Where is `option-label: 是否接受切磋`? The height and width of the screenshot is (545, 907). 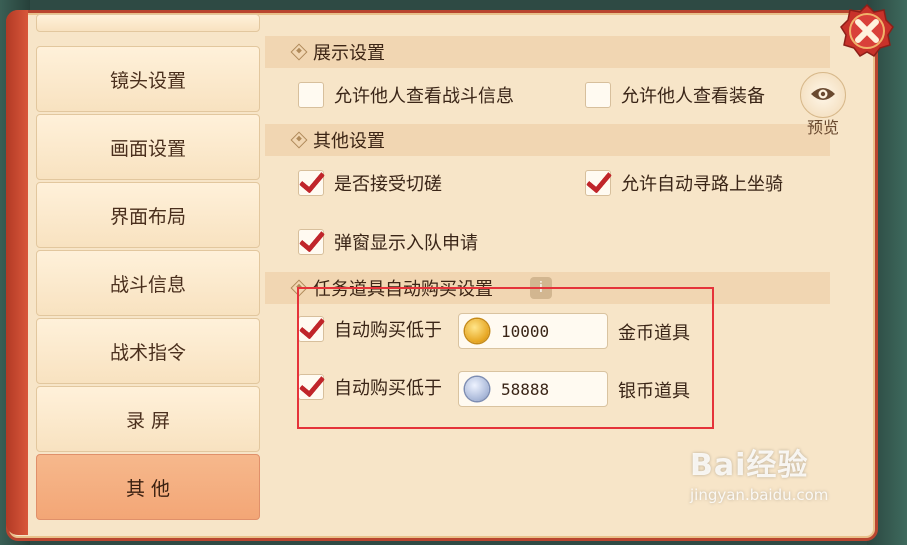 option-label: 是否接受切磋 is located at coordinates (388, 184).